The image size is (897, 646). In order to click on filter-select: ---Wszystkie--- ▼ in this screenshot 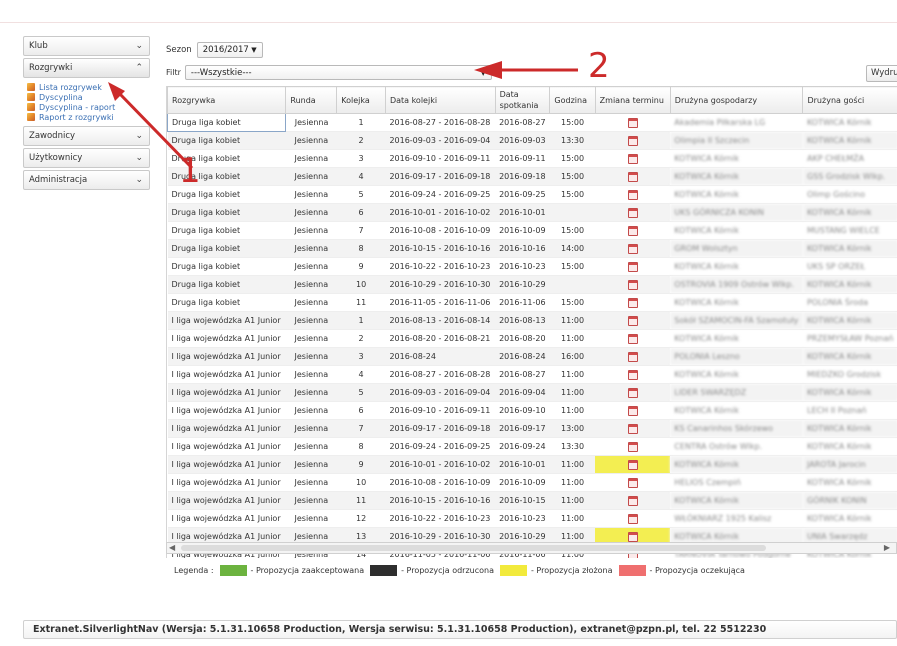, I will do `click(338, 72)`.